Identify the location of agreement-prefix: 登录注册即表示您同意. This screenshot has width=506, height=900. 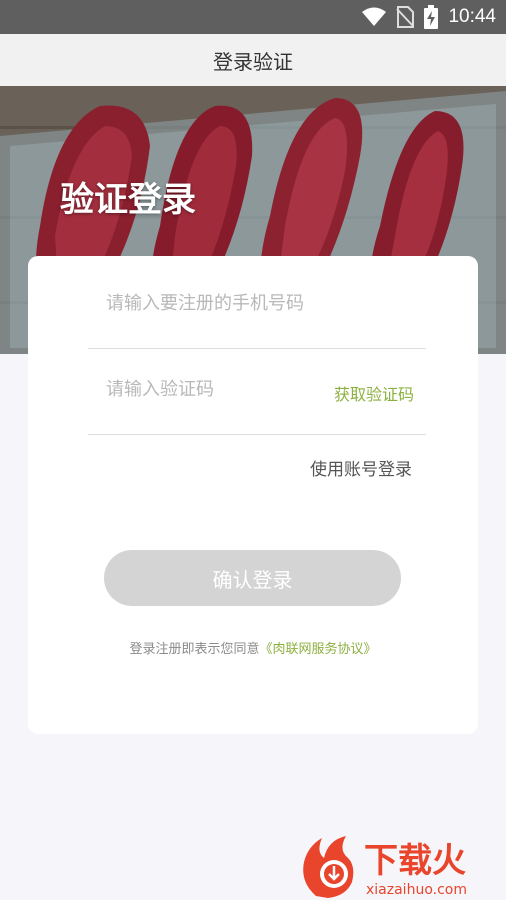
(194, 649).